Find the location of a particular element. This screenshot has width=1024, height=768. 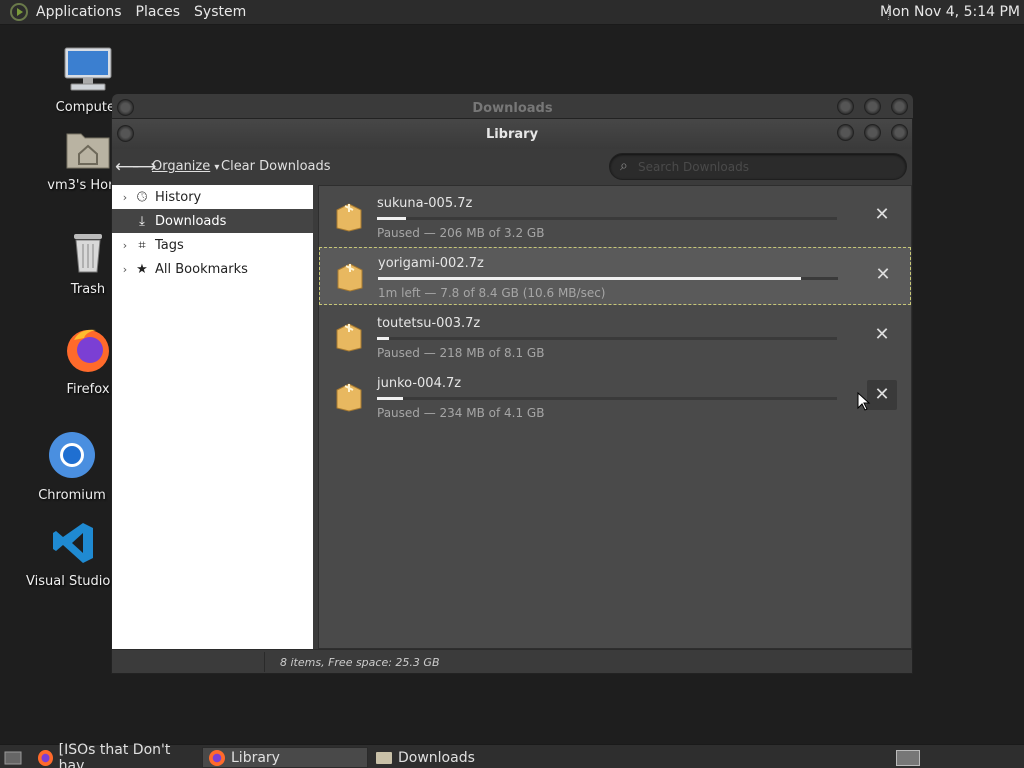

desktop-icon-label: Visual Studio Code is located at coordinates (74, 581).